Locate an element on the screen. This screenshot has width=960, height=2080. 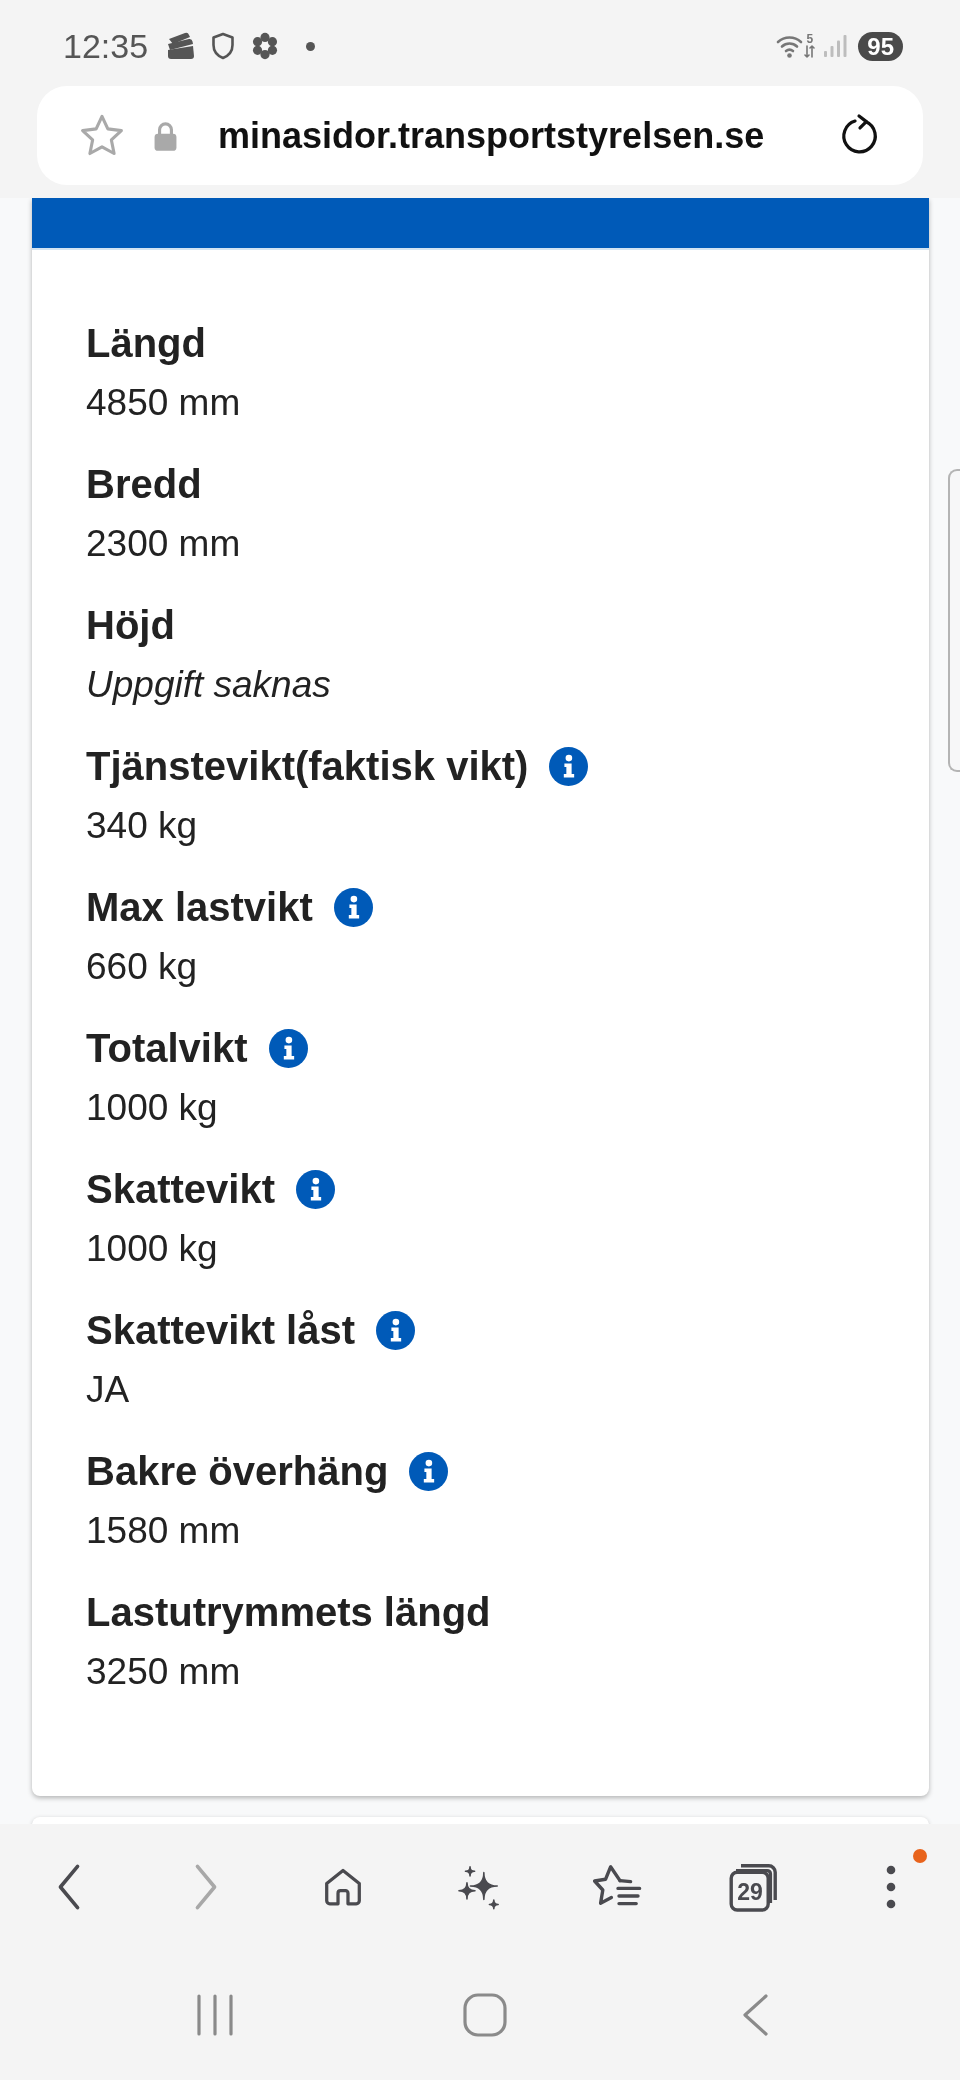
dot-icon is located at coordinates (311, 46).